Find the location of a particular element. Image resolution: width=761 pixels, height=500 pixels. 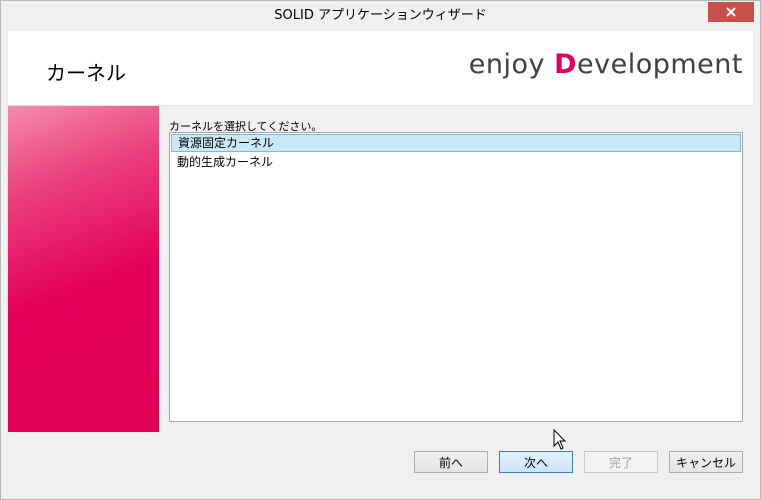

brand-accent-letter: D is located at coordinates (566, 64).